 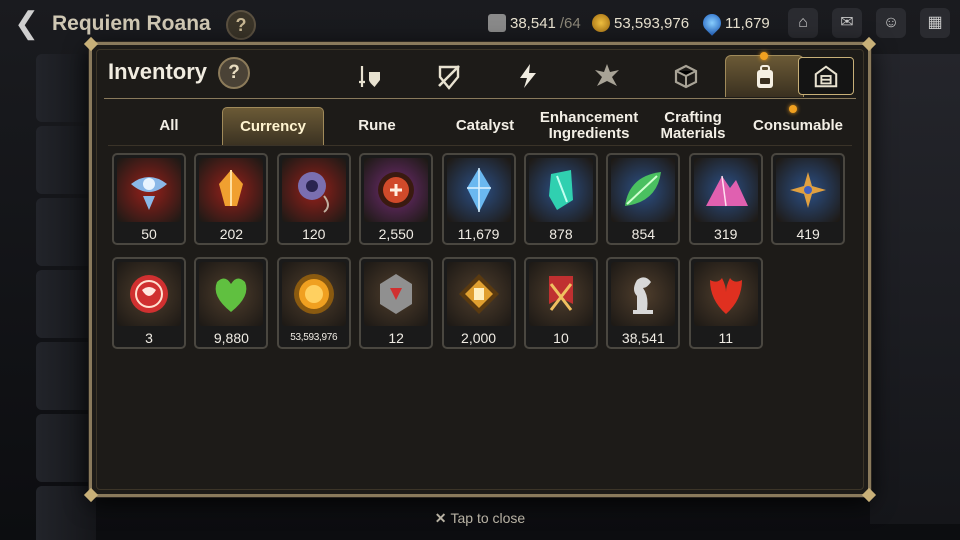 What do you see at coordinates (377, 126) in the screenshot?
I see `tab-rune: Rune` at bounding box center [377, 126].